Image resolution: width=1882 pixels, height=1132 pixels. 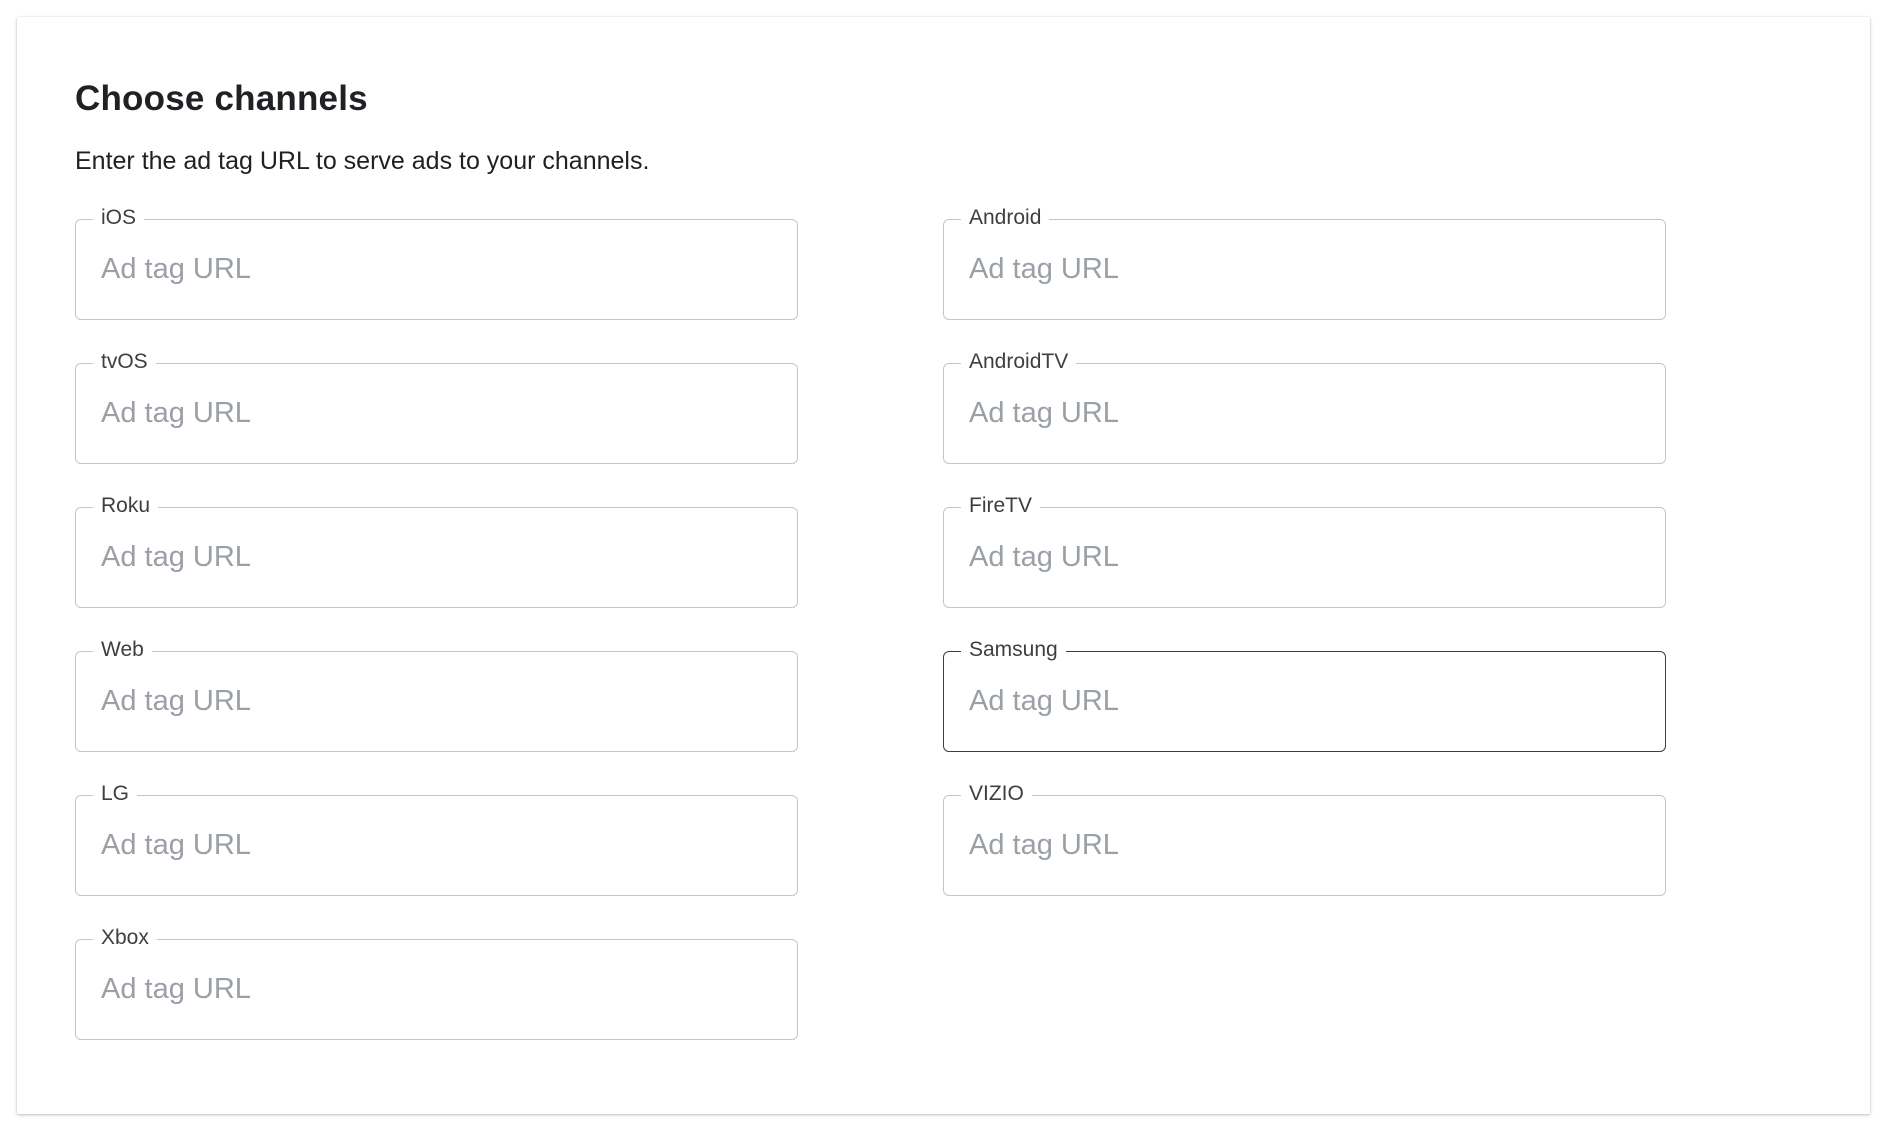 I want to click on tvos-field: tvOS, so click(x=436, y=406).